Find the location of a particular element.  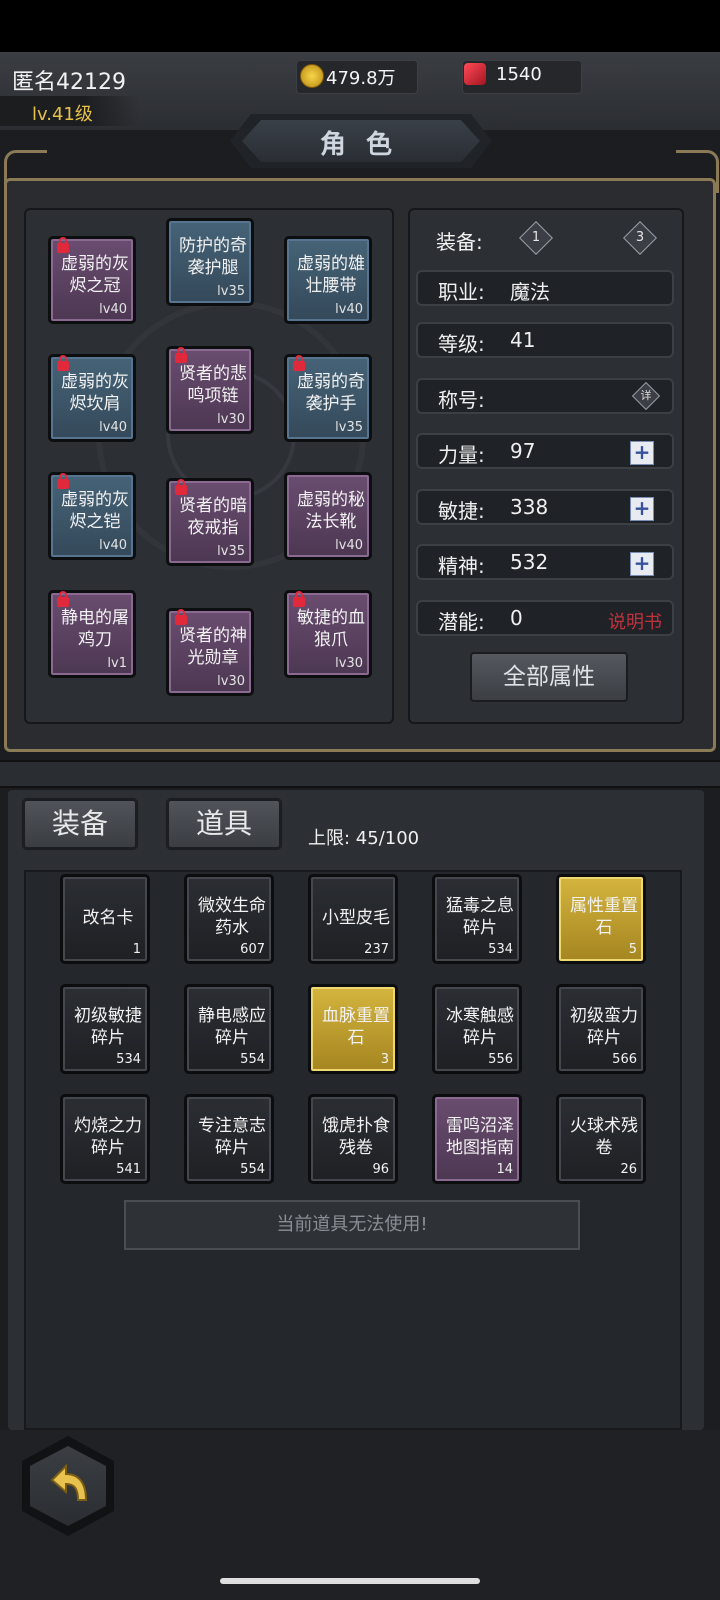

item-name: 属性重置石 is located at coordinates (604, 917).